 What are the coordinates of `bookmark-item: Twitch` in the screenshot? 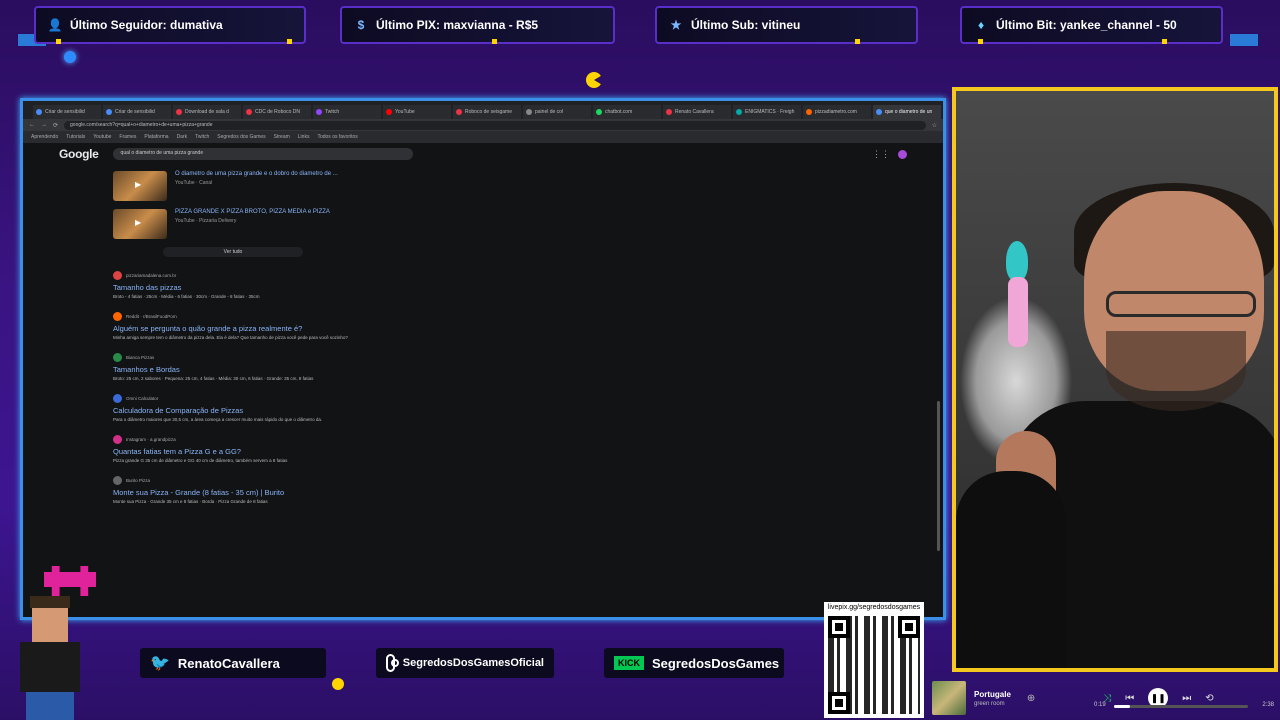 It's located at (202, 137).